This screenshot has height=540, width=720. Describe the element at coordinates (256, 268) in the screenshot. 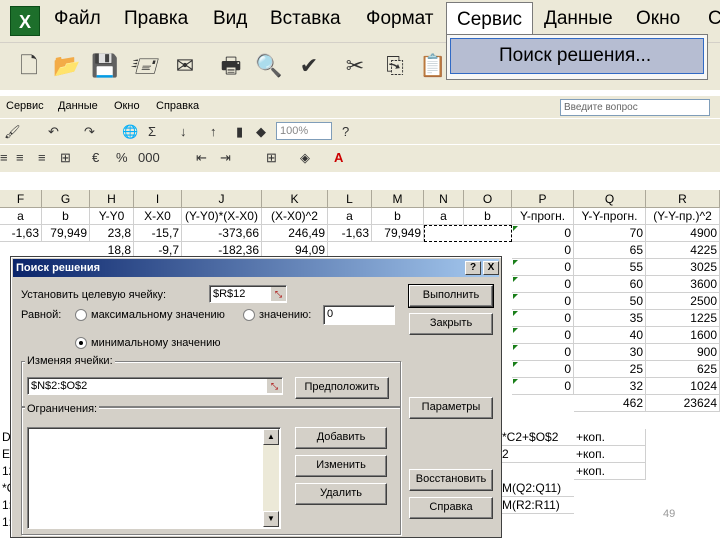

I see `dialog-title-bar: Поиск решения ? X` at that location.